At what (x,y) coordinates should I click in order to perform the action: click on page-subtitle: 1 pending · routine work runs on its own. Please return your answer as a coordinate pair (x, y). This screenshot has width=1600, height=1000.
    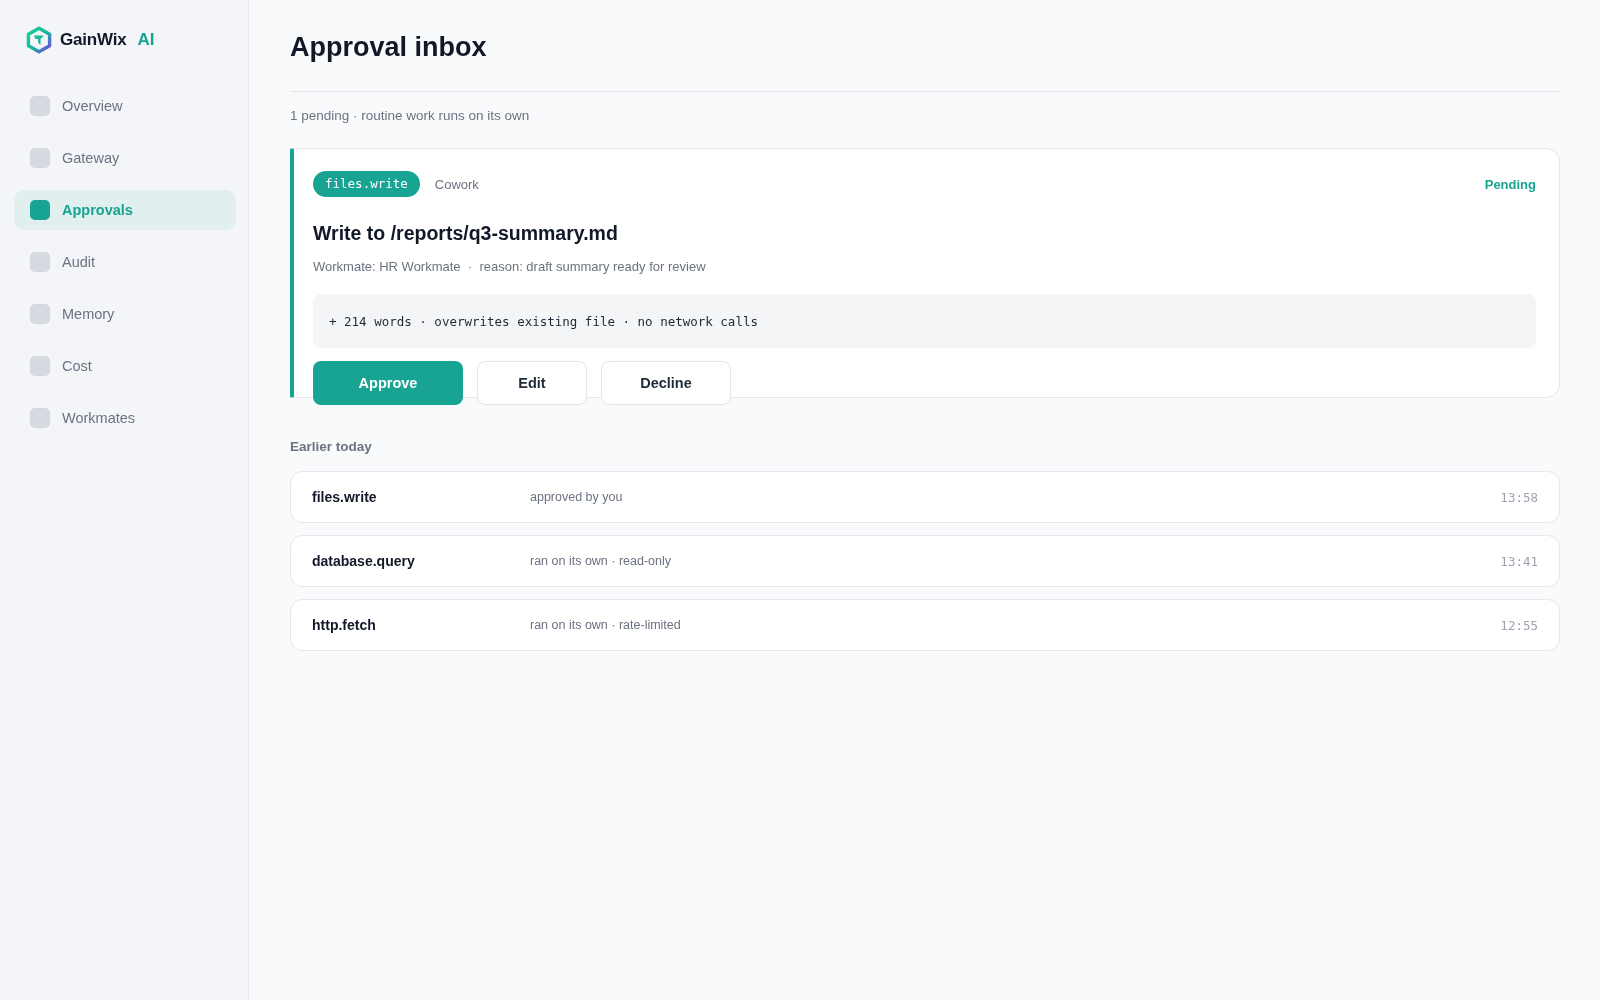
    Looking at the image, I should click on (410, 116).